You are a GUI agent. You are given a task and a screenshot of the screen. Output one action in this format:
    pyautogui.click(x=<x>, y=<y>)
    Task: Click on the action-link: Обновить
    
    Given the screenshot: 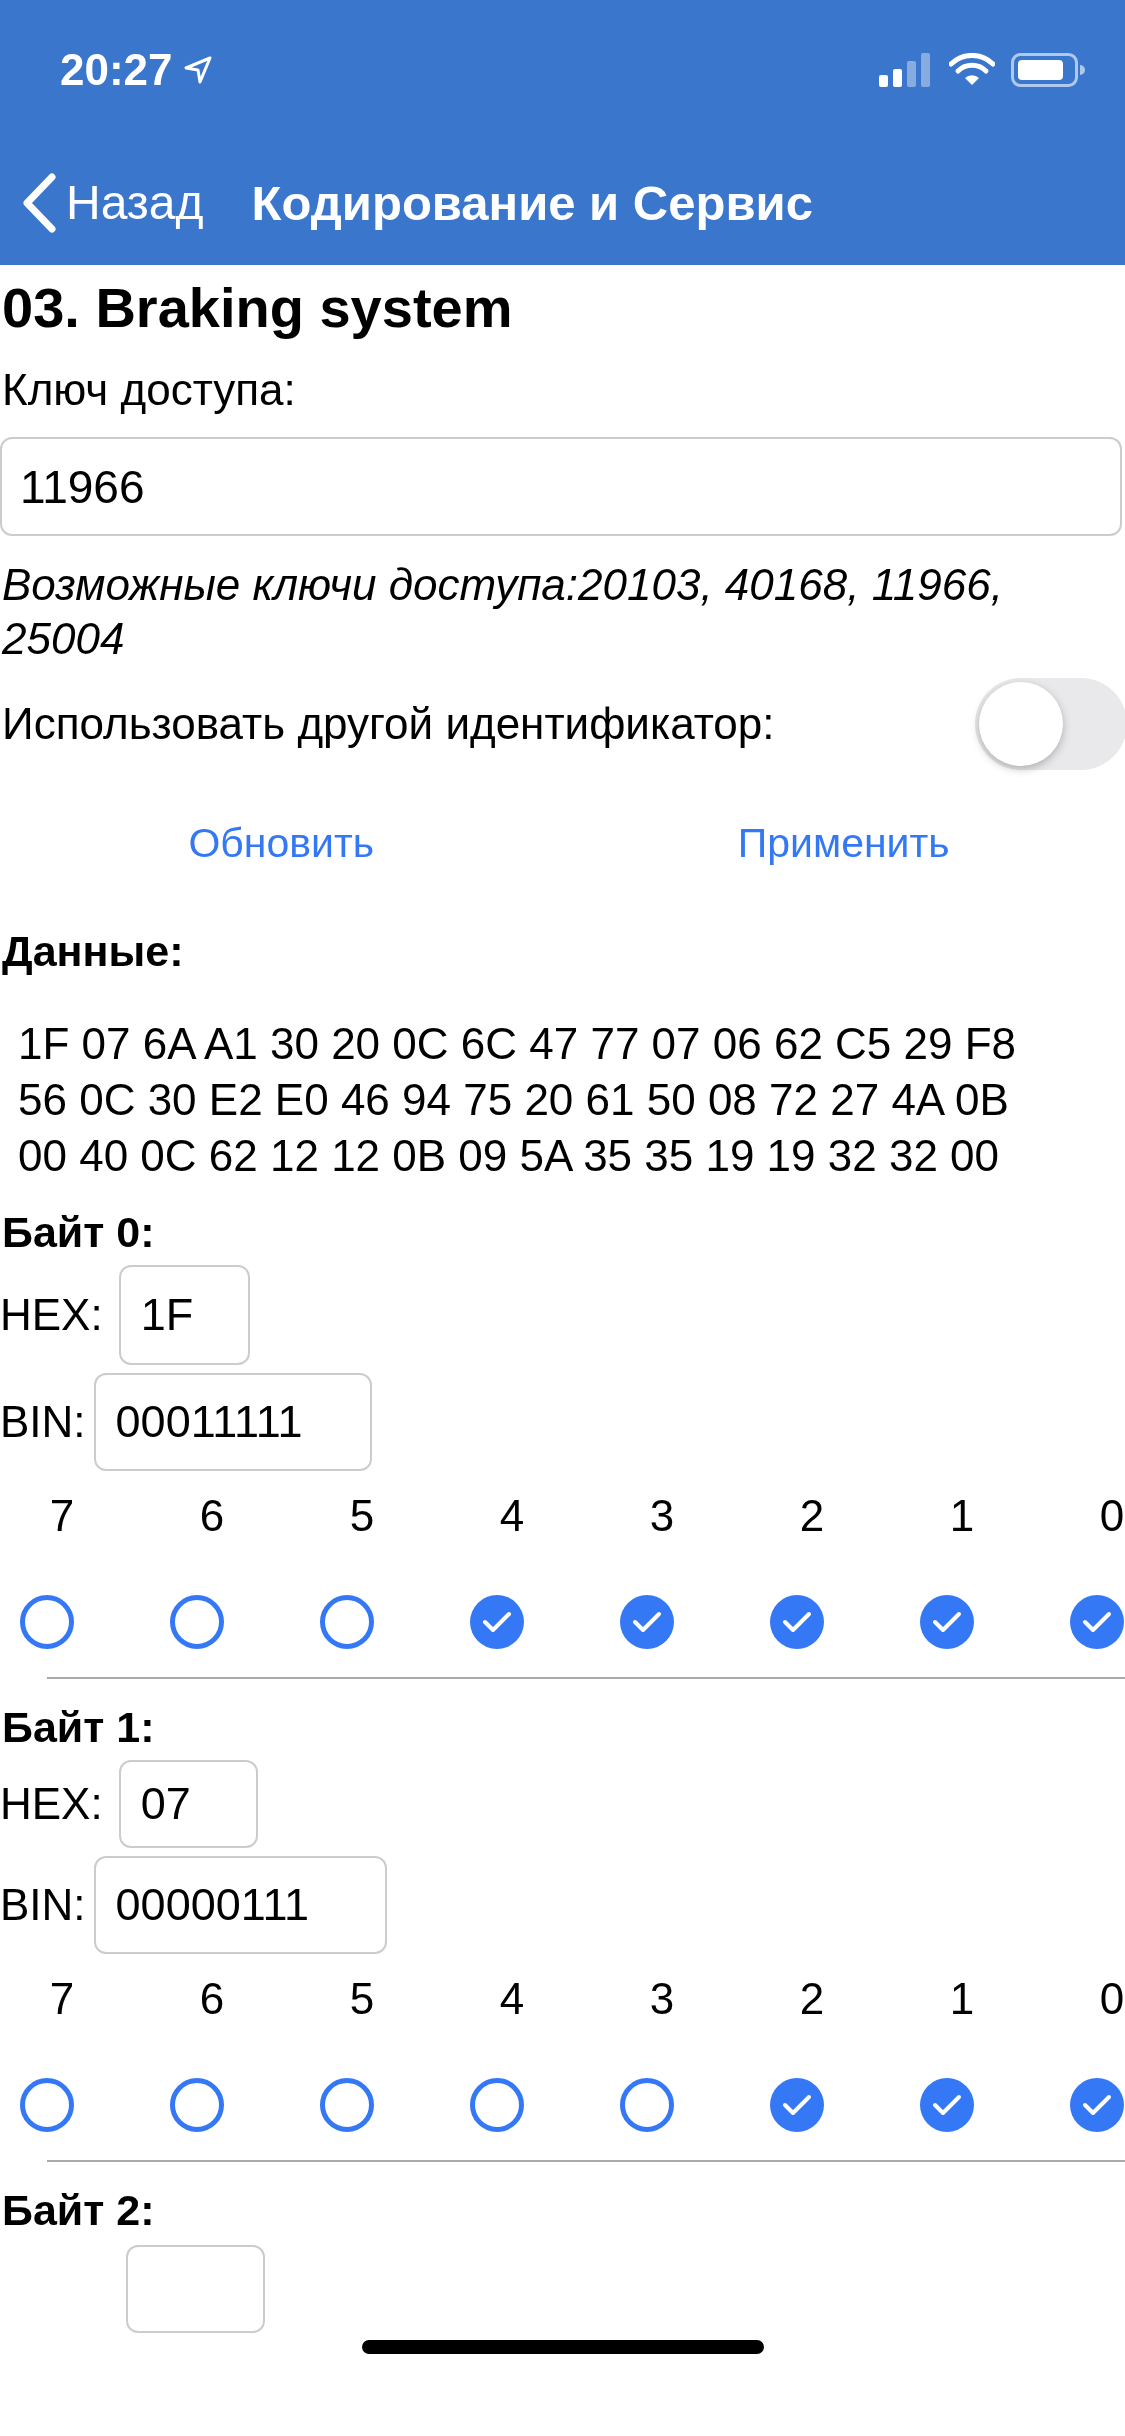 What is the action you would take?
    pyautogui.click(x=281, y=844)
    